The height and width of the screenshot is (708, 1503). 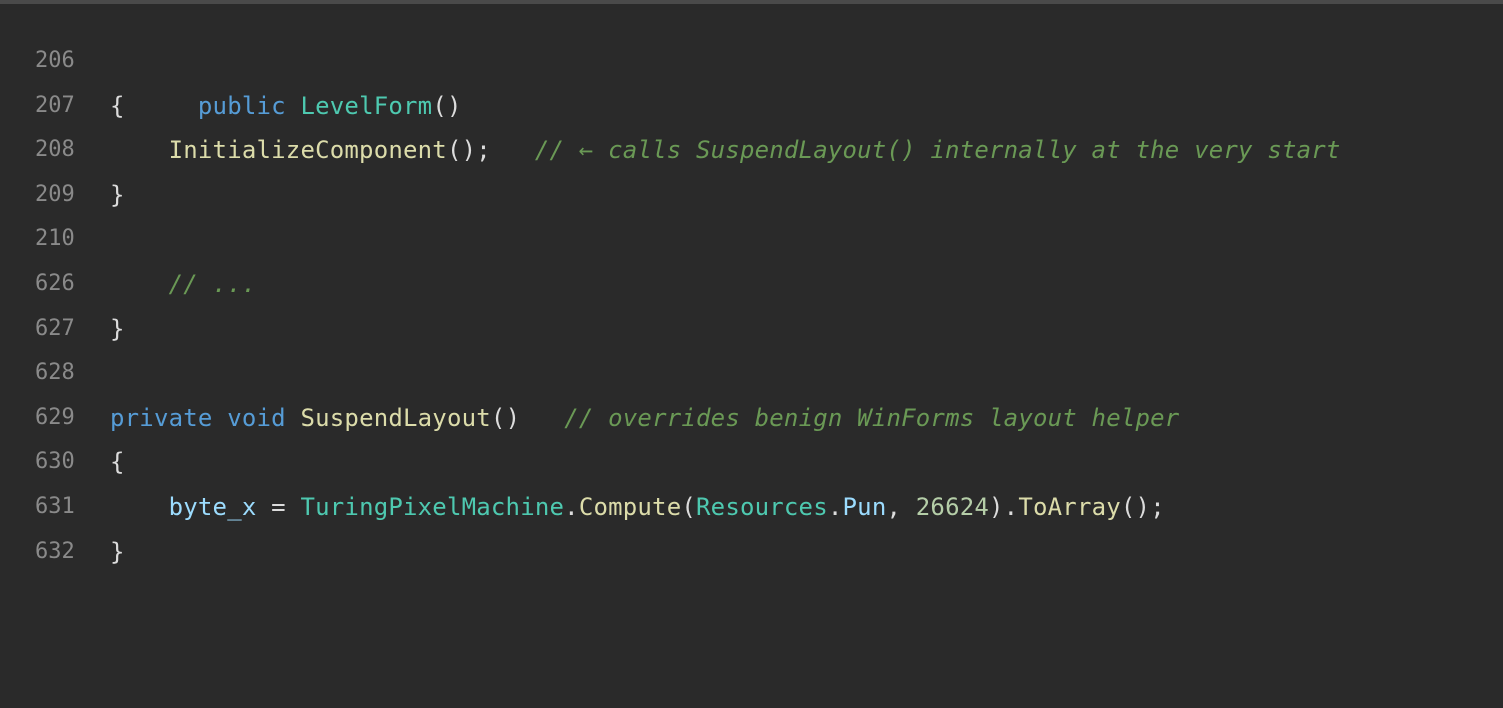 I want to click on code-token: Compute, so click(x=630, y=506).